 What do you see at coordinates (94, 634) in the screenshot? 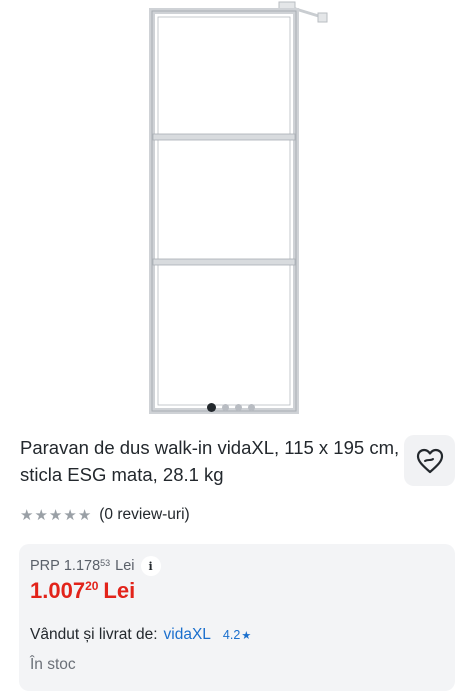
I see `seller-label: Vândut și livrat de:` at bounding box center [94, 634].